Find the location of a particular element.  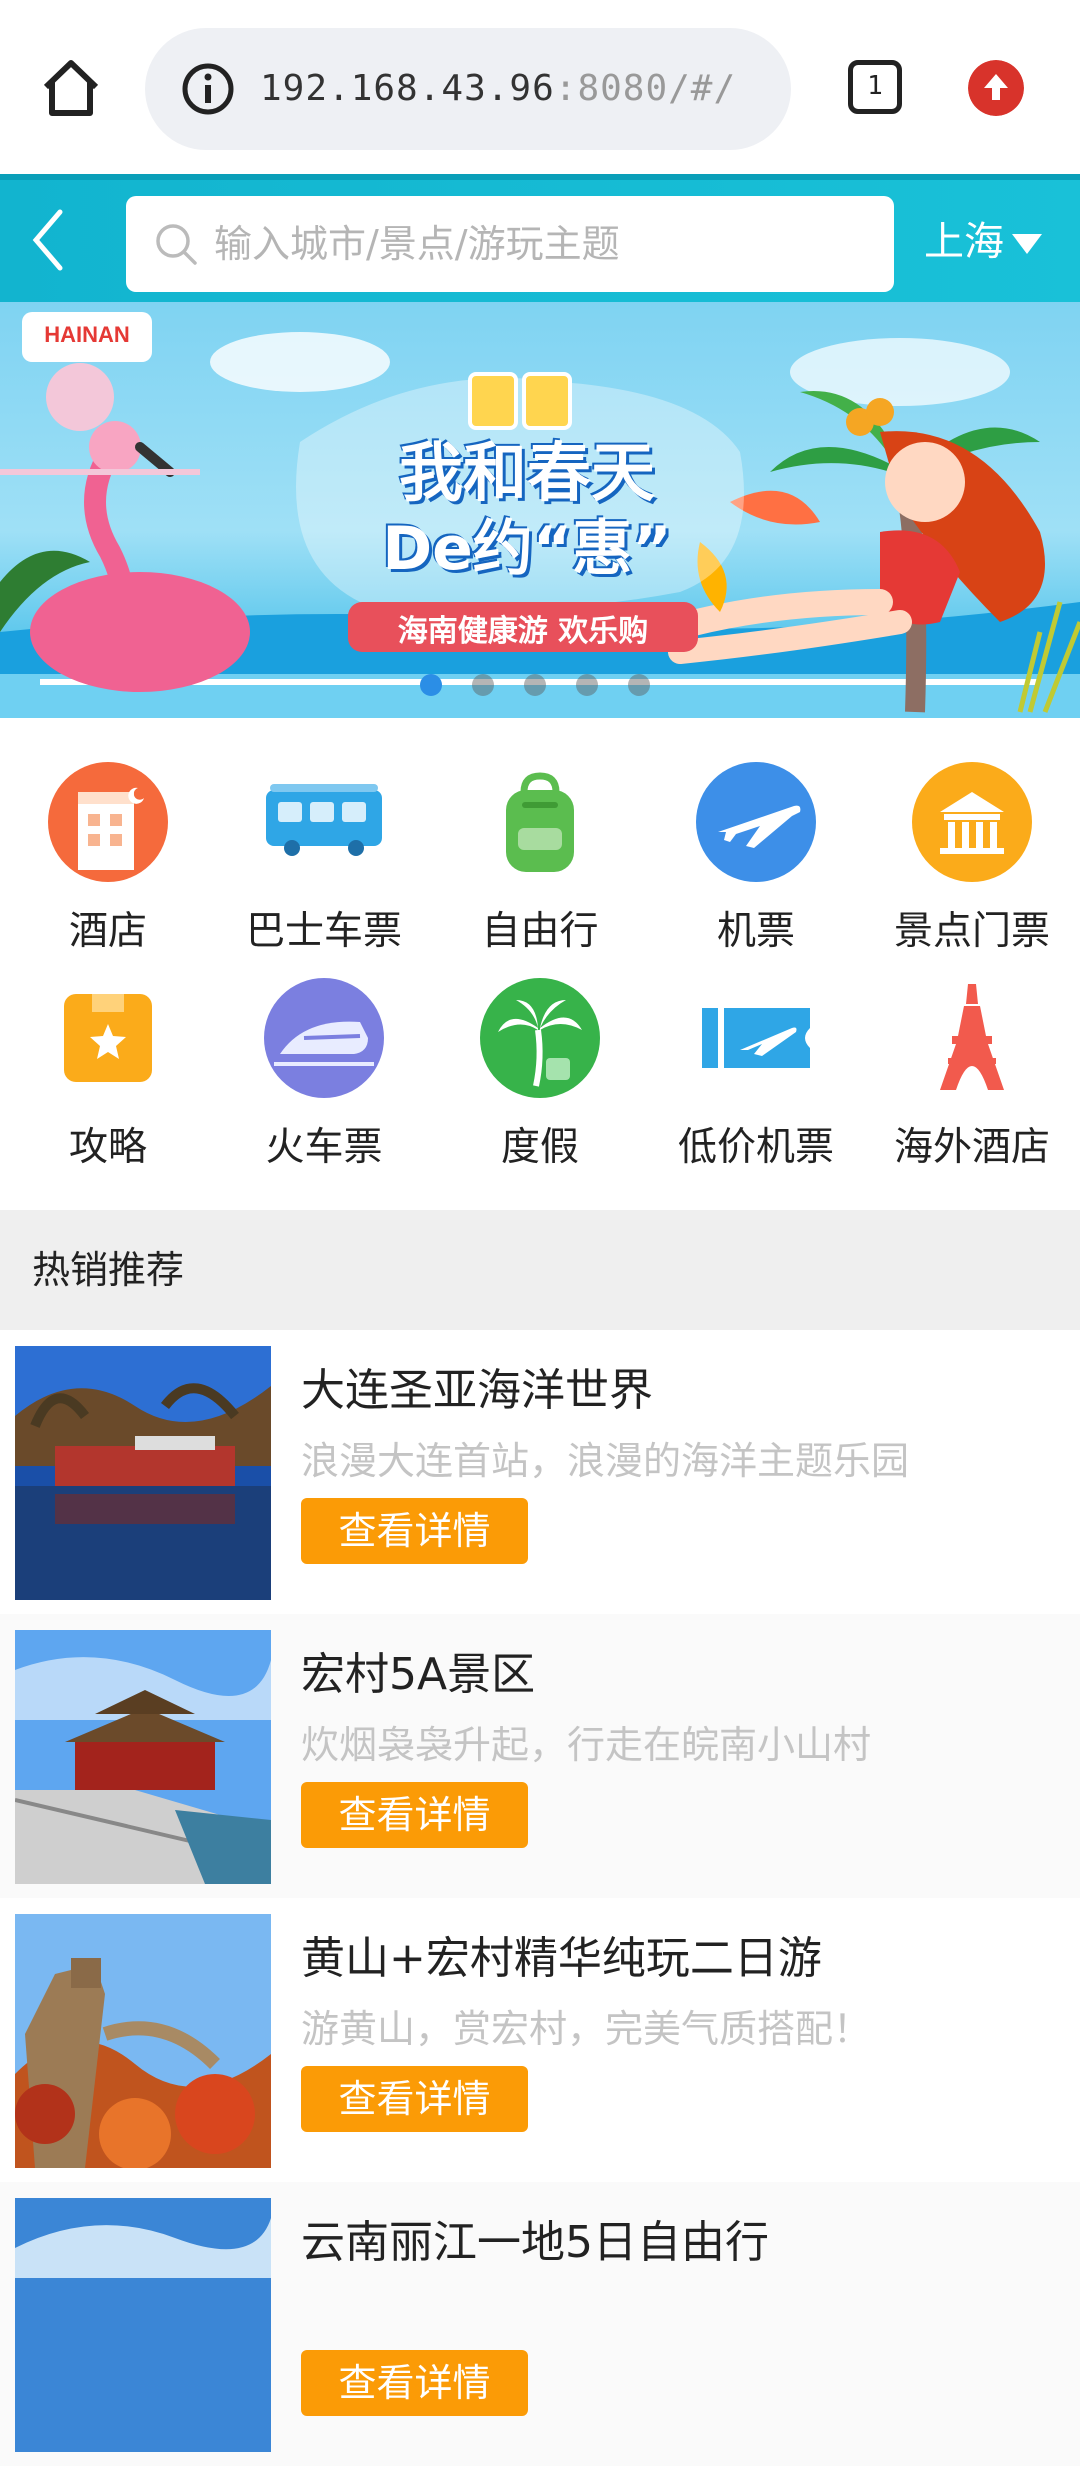

address-bar: 192.168.43.96:8080/#/ is located at coordinates (468, 89).